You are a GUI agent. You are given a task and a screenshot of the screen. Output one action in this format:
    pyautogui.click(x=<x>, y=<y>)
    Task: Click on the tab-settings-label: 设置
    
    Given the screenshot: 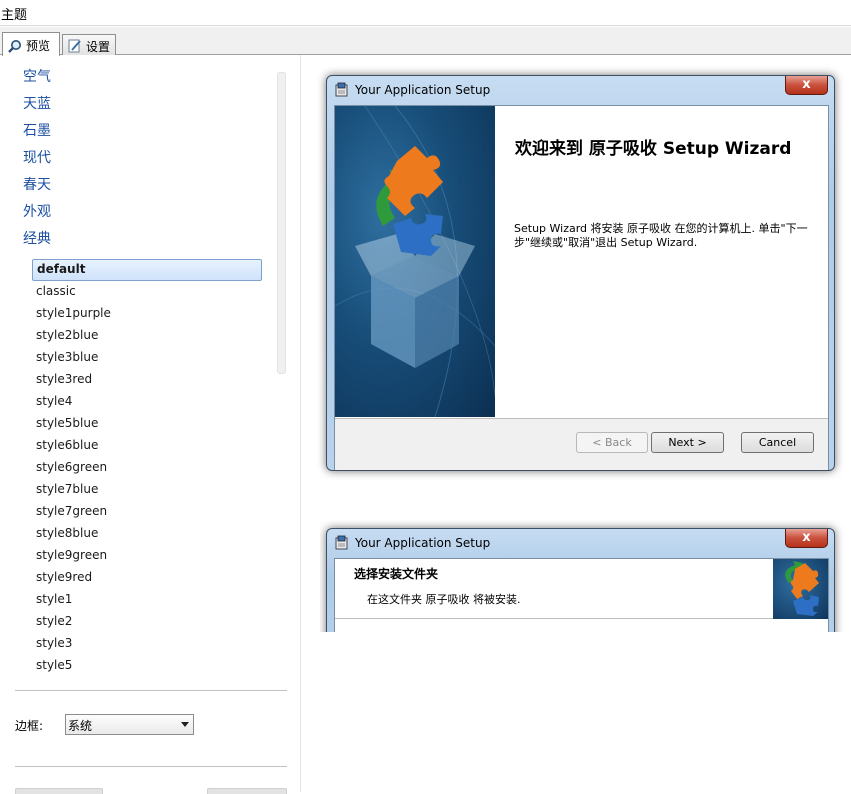 What is the action you would take?
    pyautogui.click(x=98, y=46)
    